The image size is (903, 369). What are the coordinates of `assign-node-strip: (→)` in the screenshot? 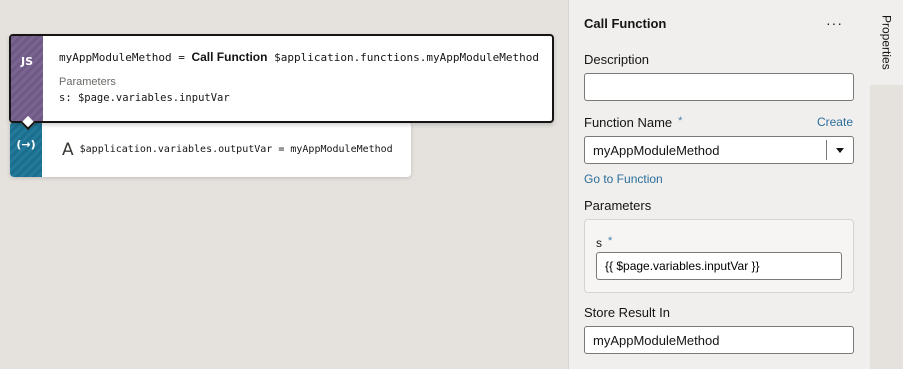 It's located at (26, 149).